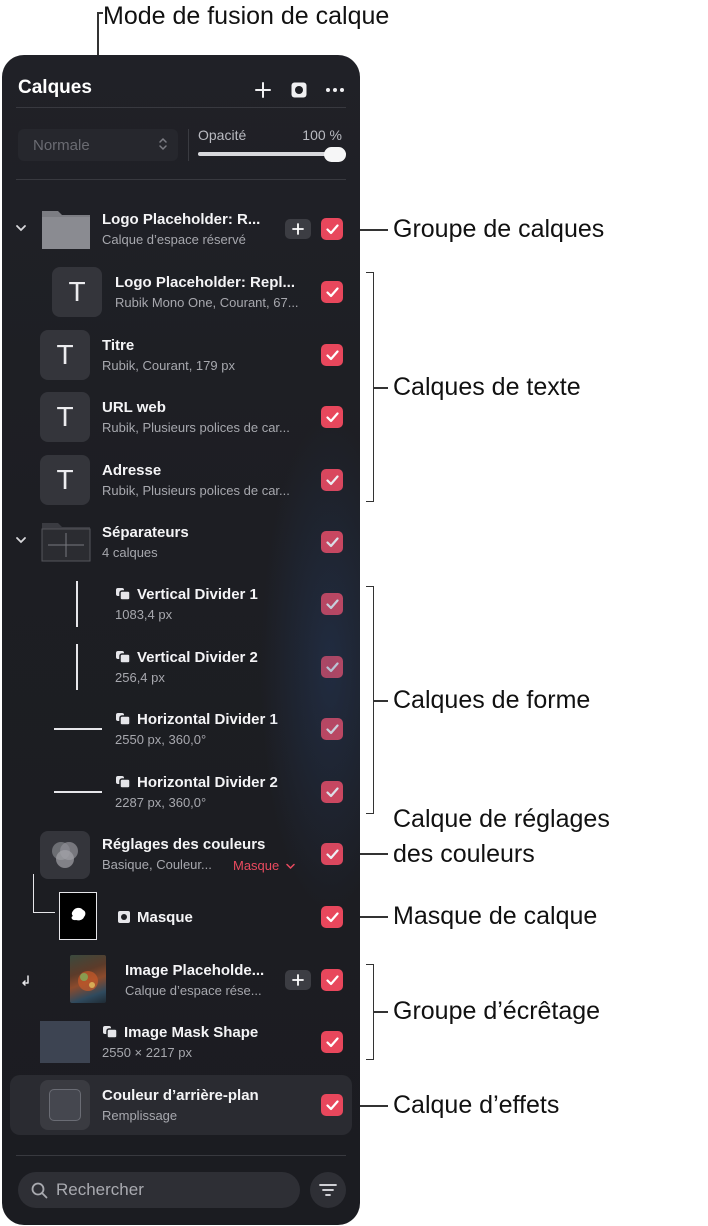 The width and height of the screenshot is (708, 1226). I want to click on layer-name: Titre, so click(118, 345).